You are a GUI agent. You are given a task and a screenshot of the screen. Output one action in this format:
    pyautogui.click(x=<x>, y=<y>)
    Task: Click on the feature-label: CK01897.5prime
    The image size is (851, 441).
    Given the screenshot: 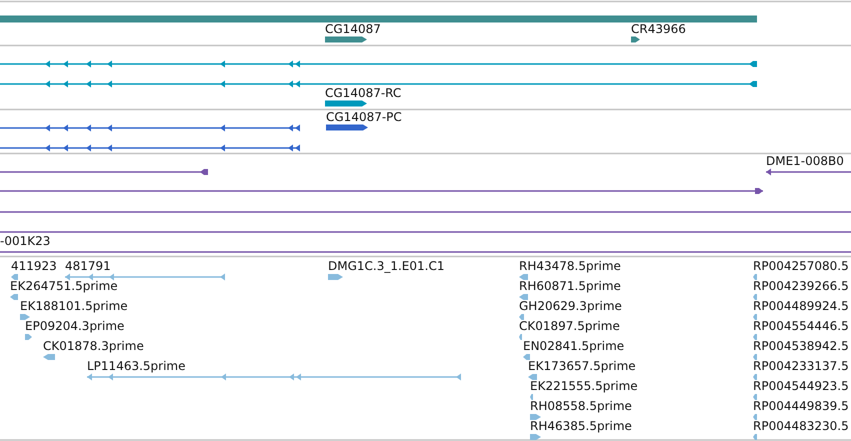 What is the action you would take?
    pyautogui.click(x=569, y=326)
    